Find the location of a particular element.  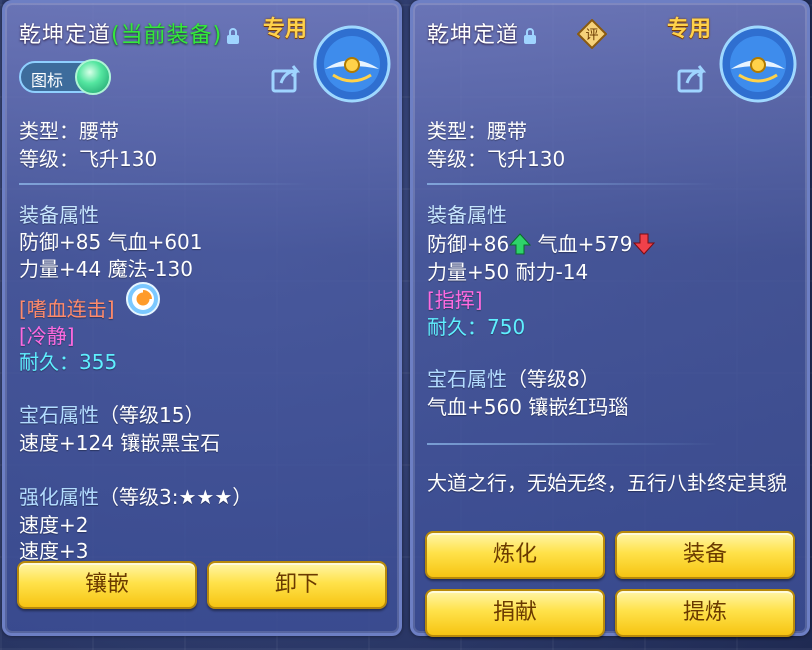

durability-value: 750 is located at coordinates (506, 327).